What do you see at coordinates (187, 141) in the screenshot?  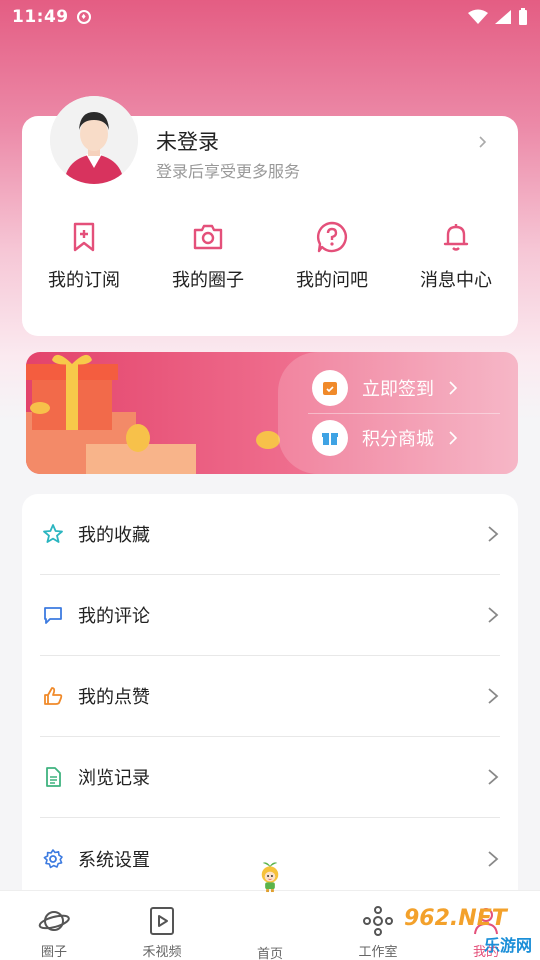 I see `login-status-title: 未登录` at bounding box center [187, 141].